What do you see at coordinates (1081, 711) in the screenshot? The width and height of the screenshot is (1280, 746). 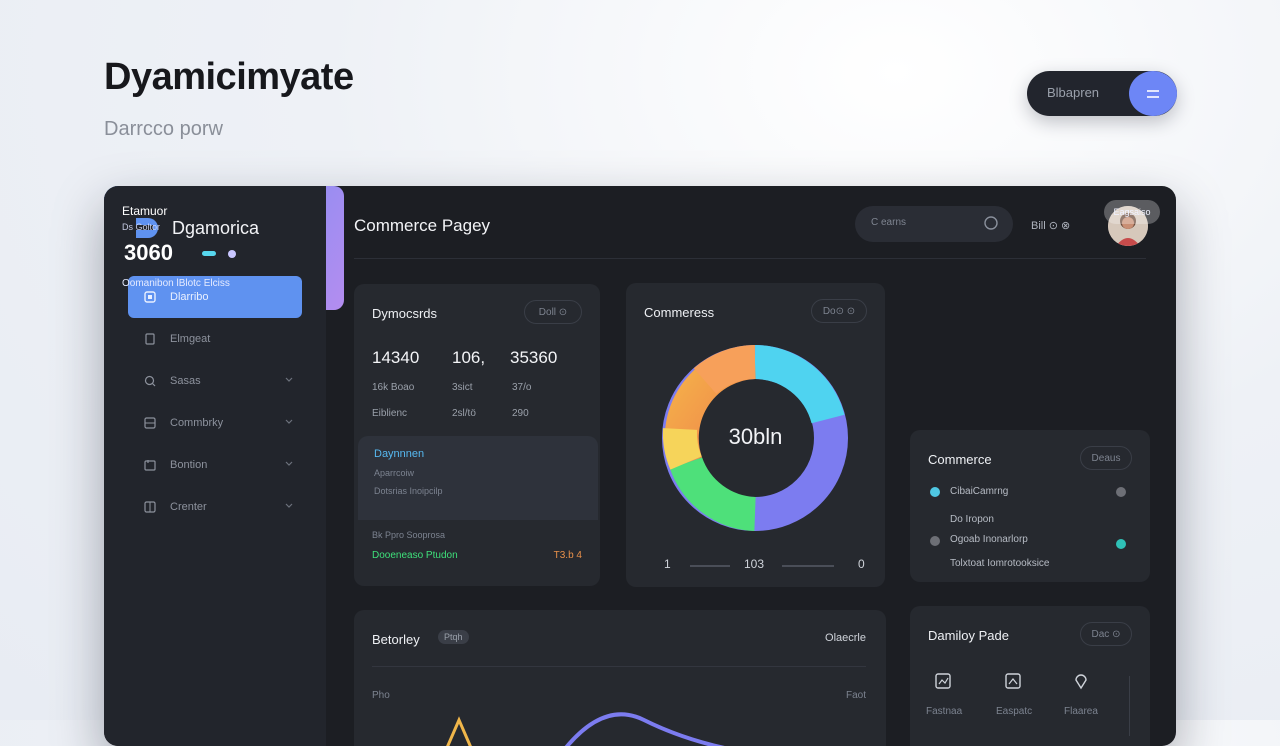 I see `icon-label: Flaarea` at bounding box center [1081, 711].